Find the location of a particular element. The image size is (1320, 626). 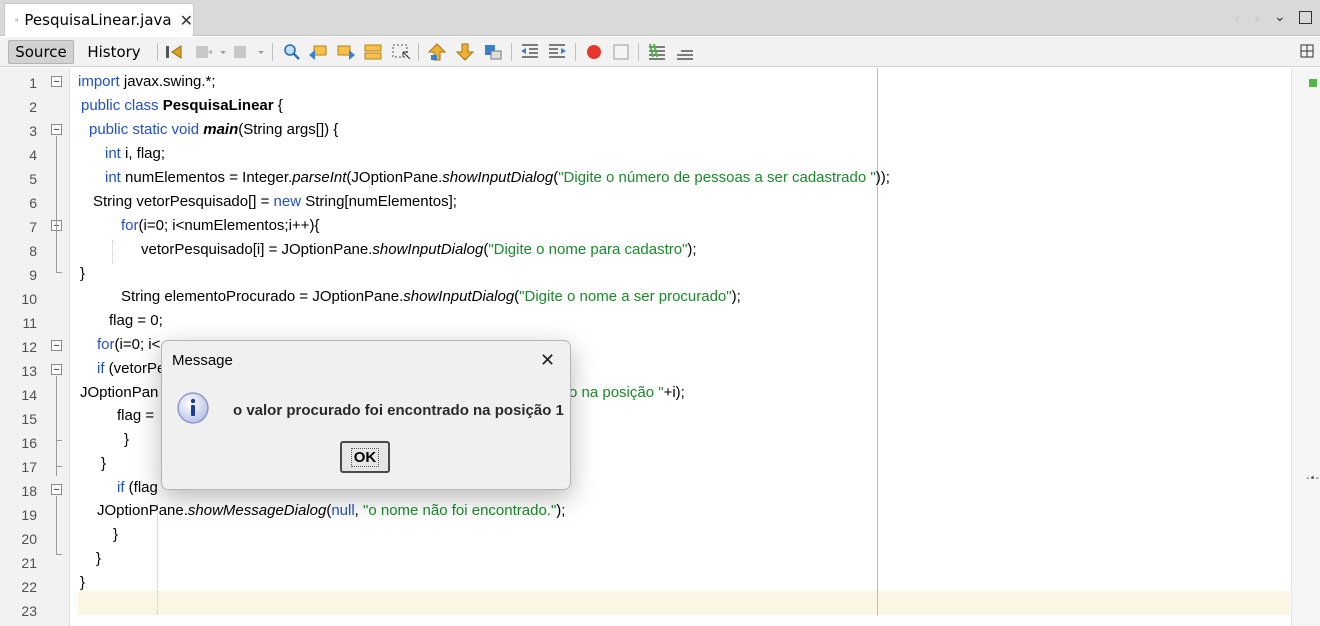

editor-tab-bar: PesquisaLinear.java ✕ ‹ › ⌄ is located at coordinates (660, 18).